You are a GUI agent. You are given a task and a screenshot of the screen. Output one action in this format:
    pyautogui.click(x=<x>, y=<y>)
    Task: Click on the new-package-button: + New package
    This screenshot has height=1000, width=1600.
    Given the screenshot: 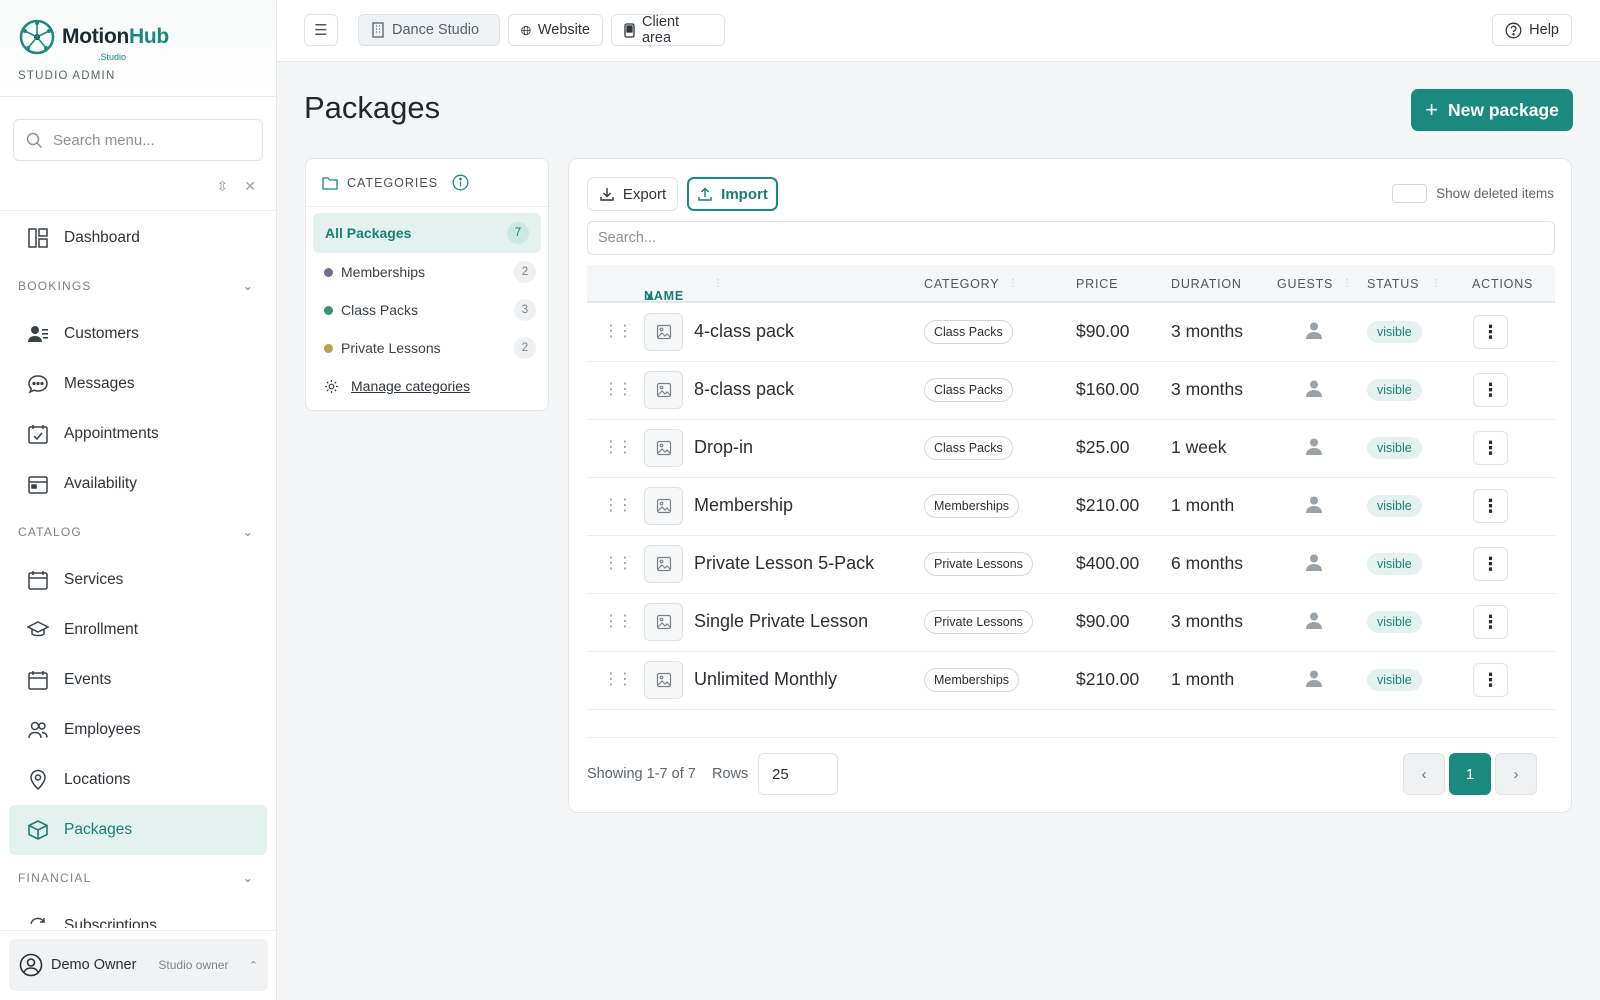 What is the action you would take?
    pyautogui.click(x=1492, y=110)
    